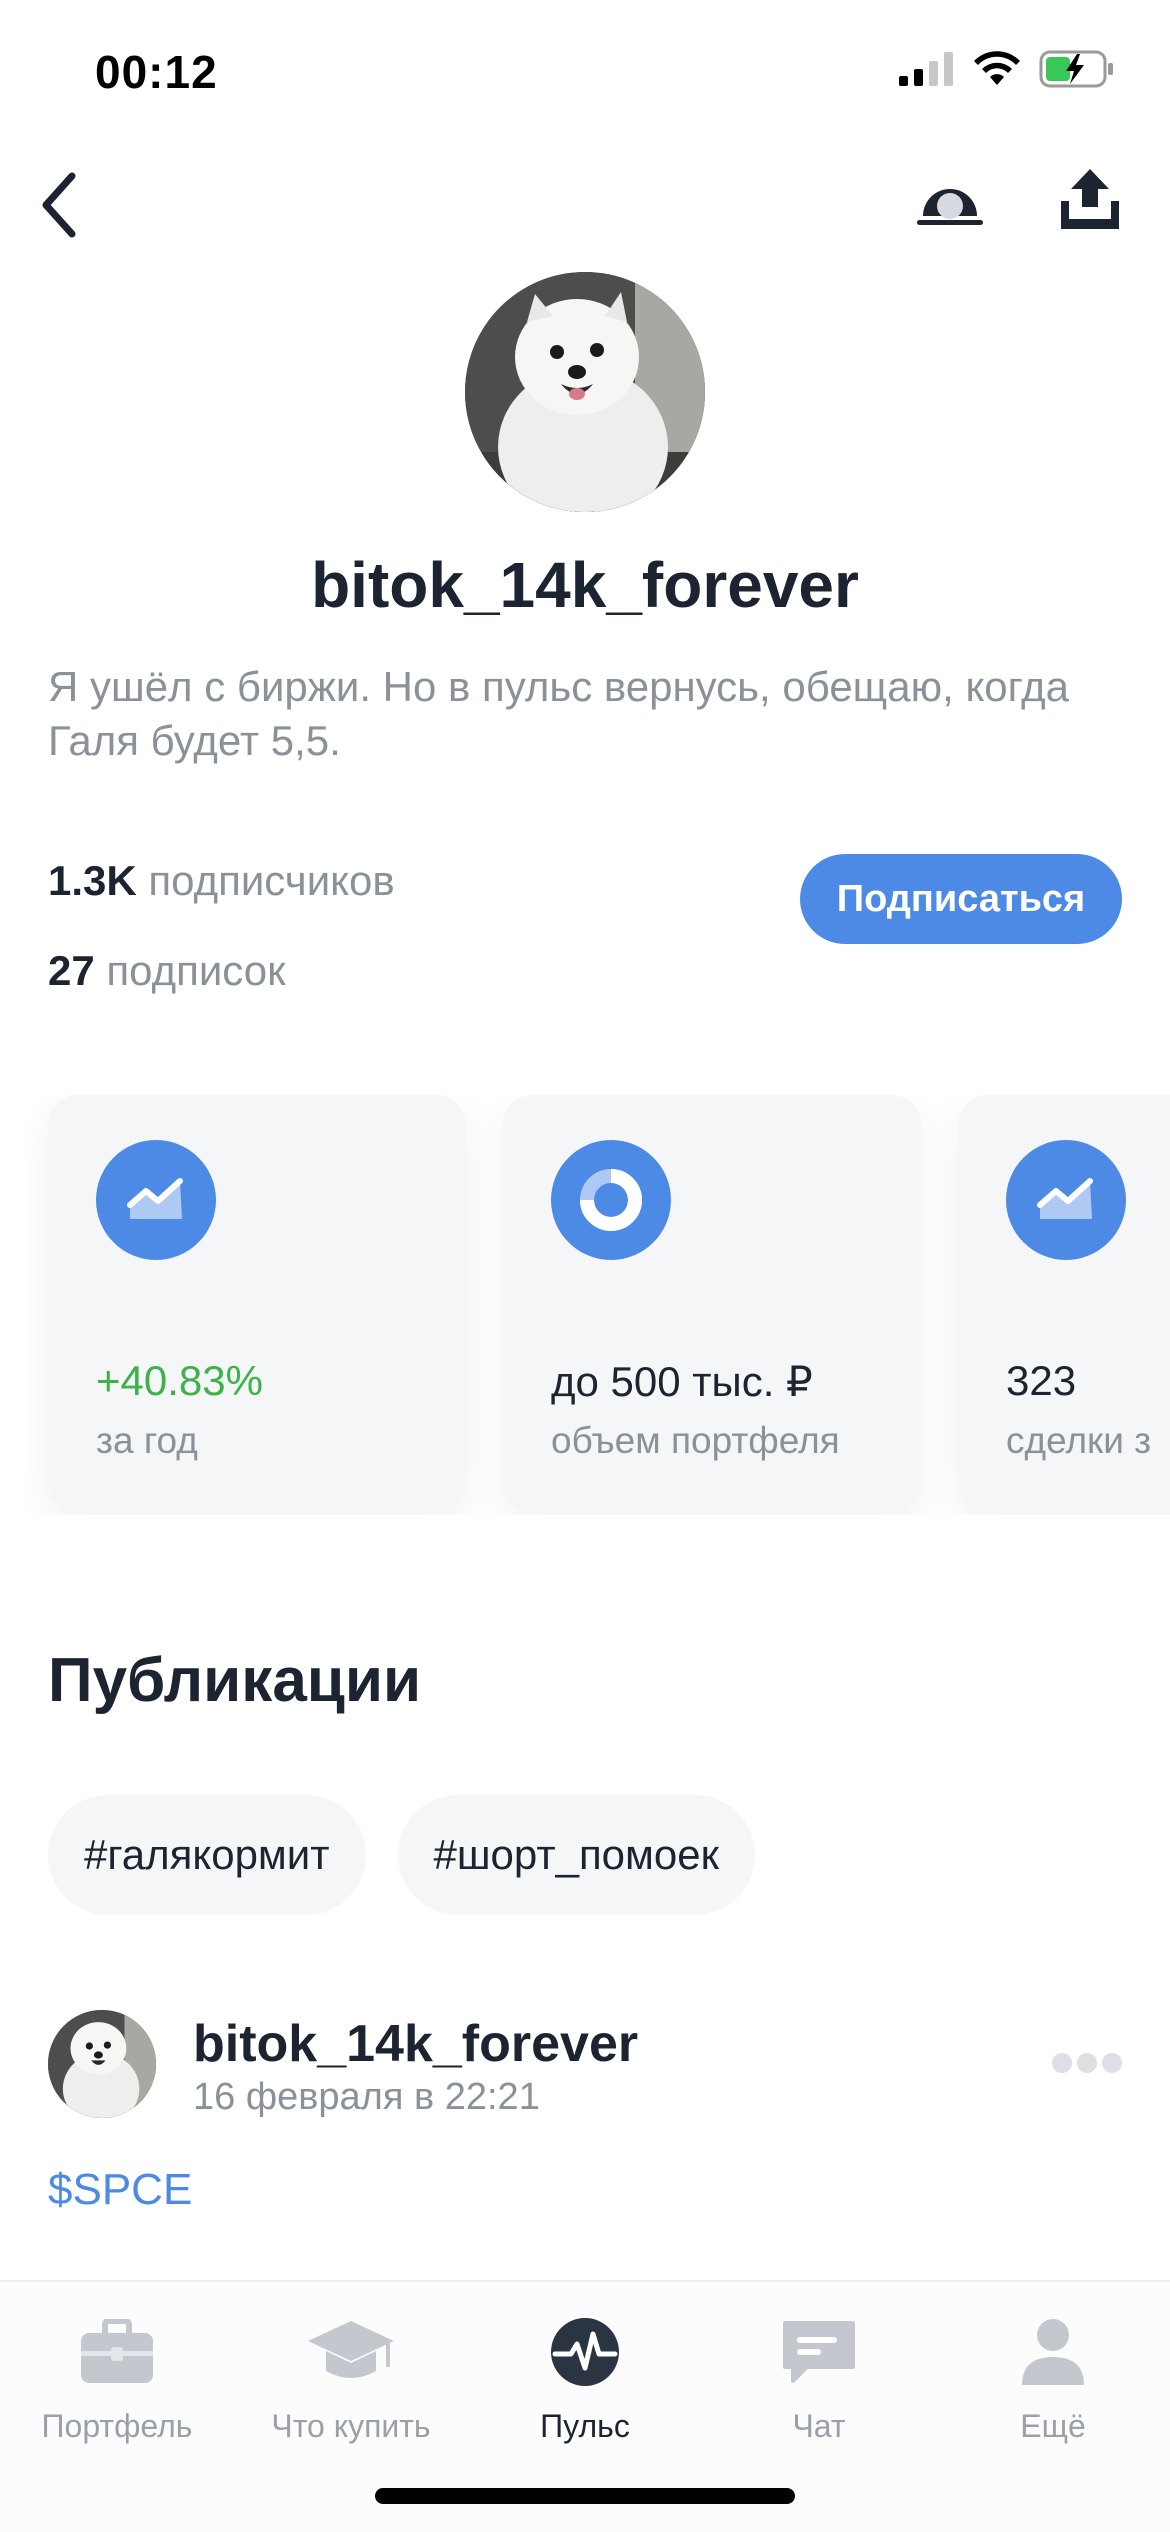  I want to click on tag-chip: #галякормит, so click(207, 1855).